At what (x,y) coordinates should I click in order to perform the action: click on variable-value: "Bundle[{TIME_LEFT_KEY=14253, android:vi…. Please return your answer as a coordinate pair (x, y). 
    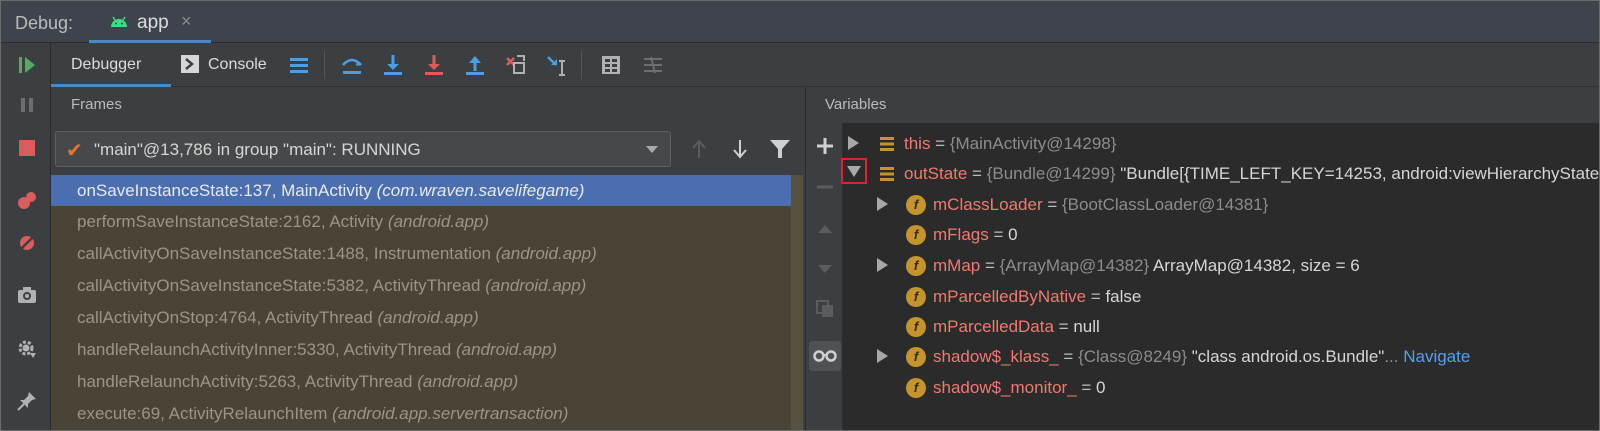
    Looking at the image, I should click on (1360, 173).